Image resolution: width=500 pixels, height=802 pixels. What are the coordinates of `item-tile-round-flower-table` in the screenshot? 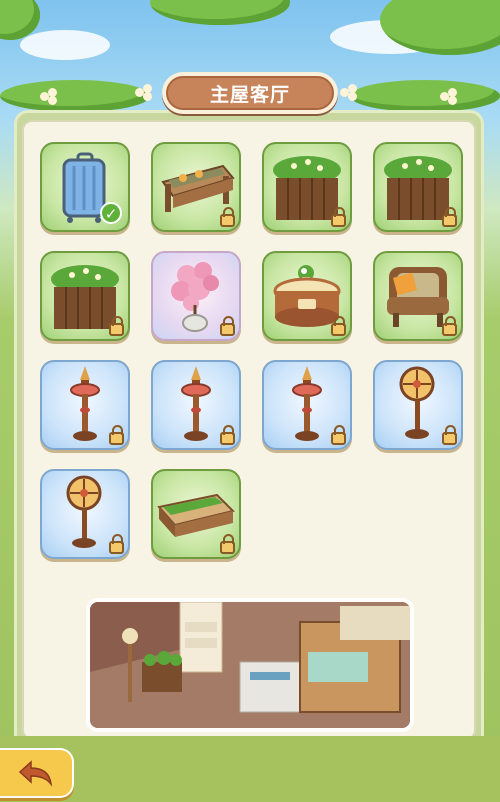 It's located at (307, 296).